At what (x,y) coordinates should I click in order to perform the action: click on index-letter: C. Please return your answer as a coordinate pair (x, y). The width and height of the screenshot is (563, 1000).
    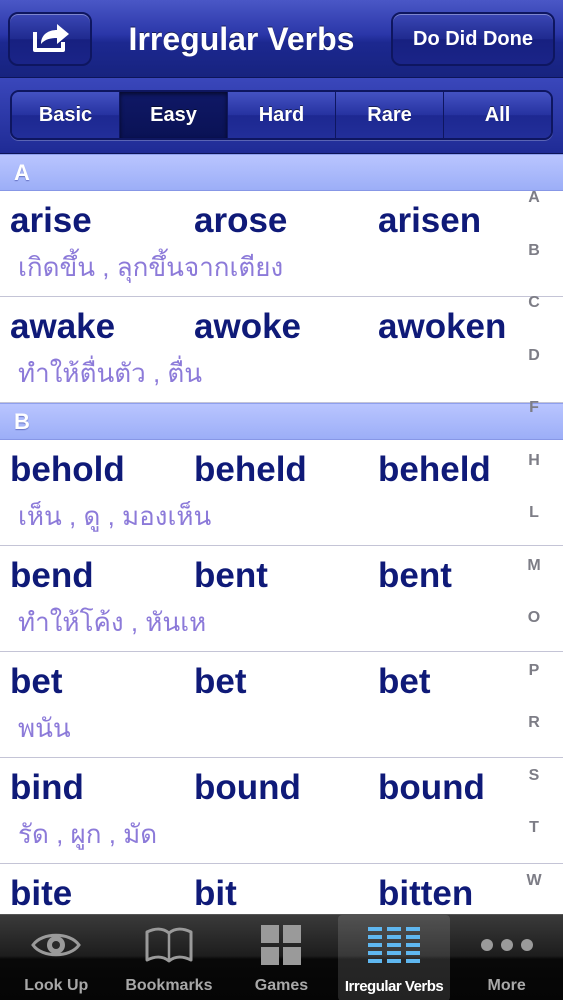
    Looking at the image, I should click on (534, 303).